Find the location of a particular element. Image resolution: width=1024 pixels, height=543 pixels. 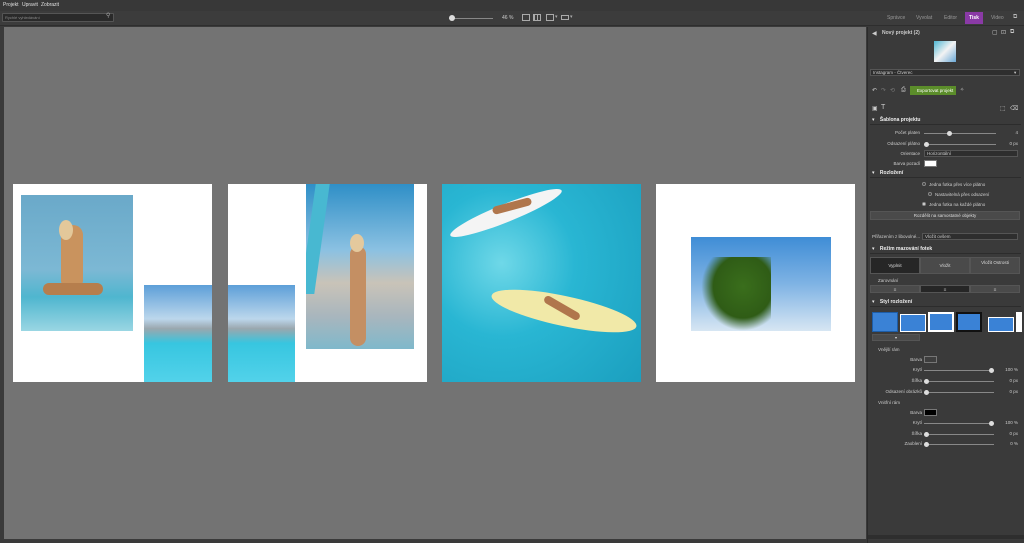

inner-rounding-slider is located at coordinates (959, 444).